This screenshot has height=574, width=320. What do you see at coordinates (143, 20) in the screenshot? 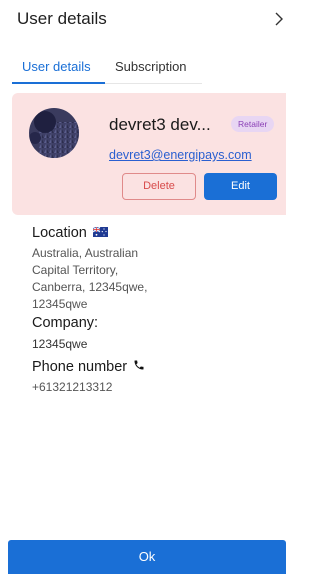
I see `header: User details` at bounding box center [143, 20].